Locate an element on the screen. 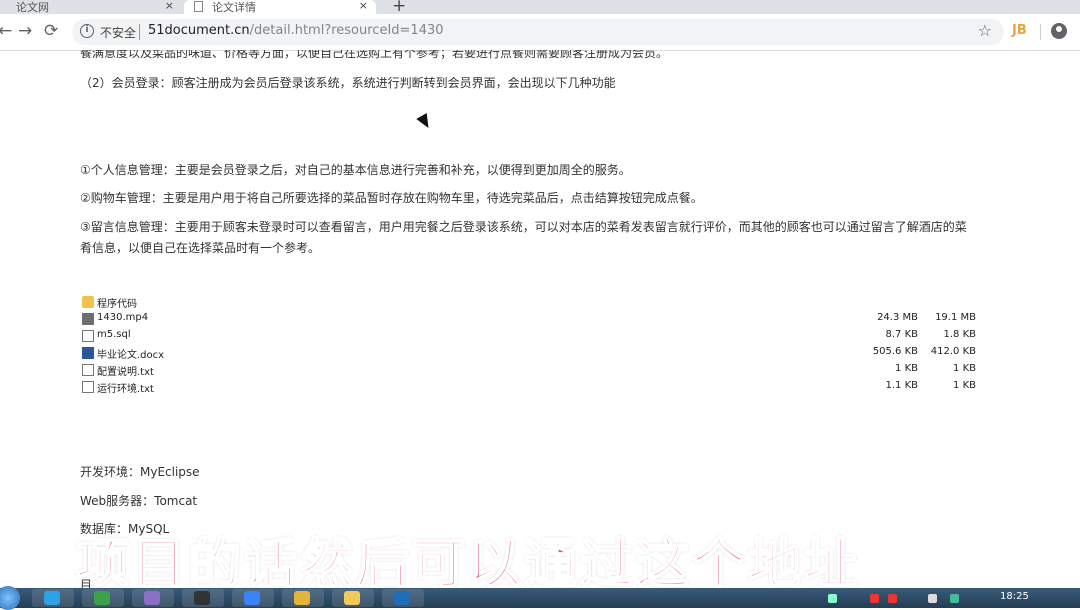 Image resolution: width=1080 pixels, height=610 pixels. security-label: 不安全 is located at coordinates (118, 32).